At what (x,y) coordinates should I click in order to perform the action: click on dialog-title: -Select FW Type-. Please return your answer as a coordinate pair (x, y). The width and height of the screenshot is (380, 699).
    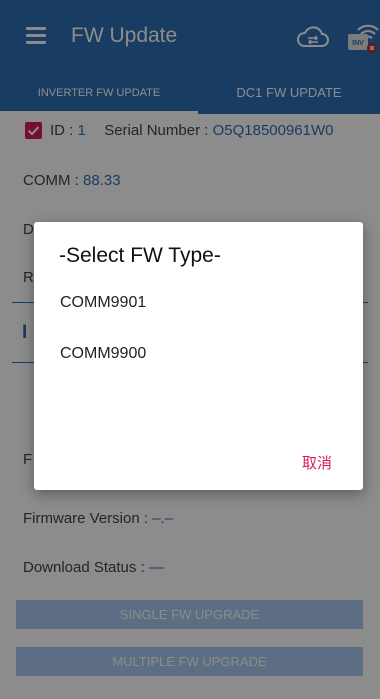
    Looking at the image, I should click on (140, 255).